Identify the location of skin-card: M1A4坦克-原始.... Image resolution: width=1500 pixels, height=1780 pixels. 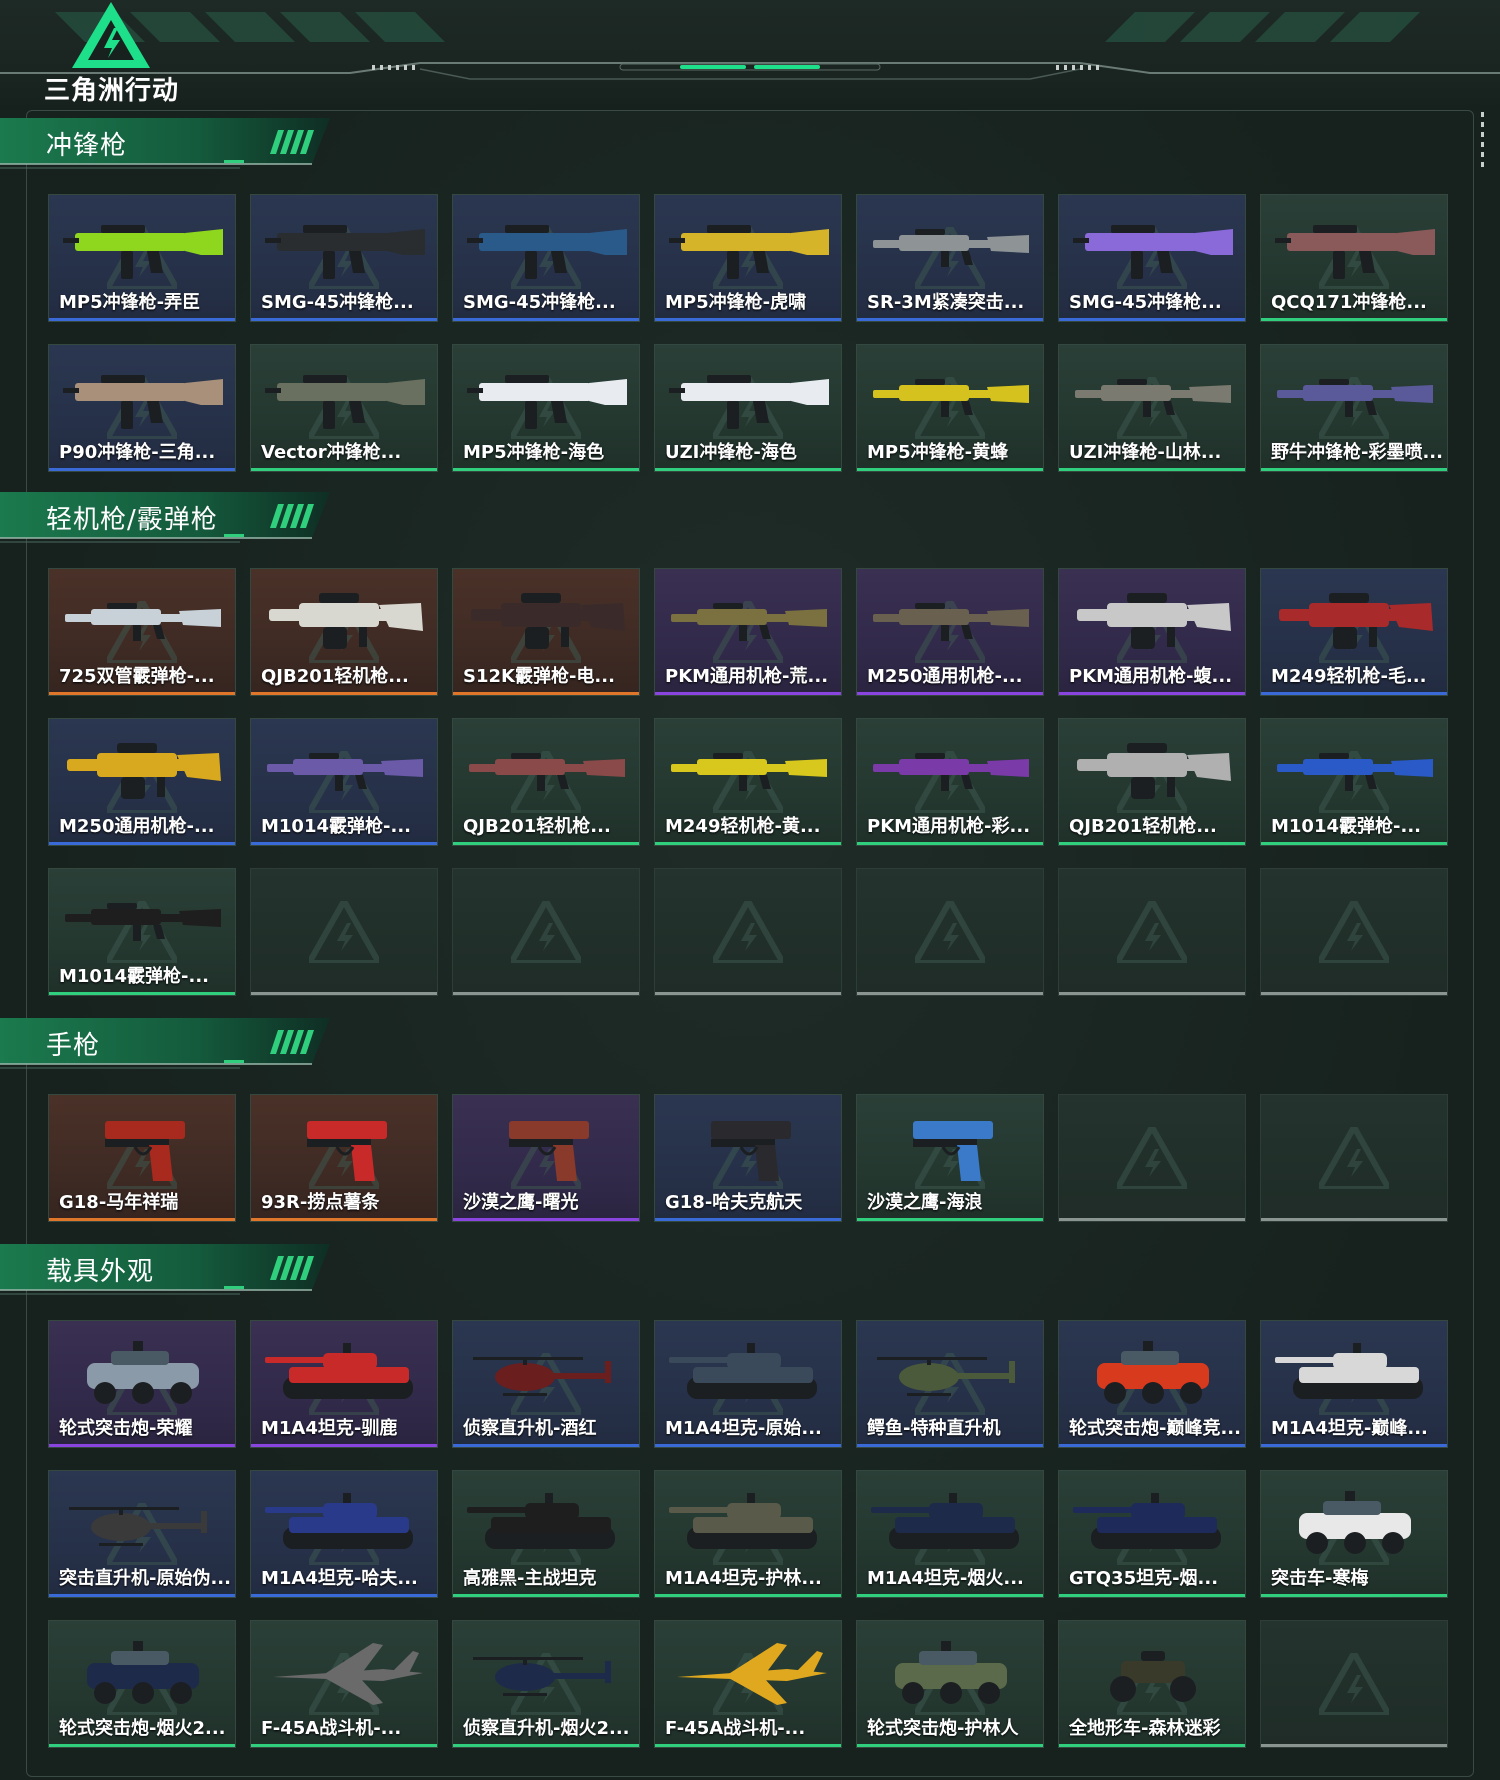
(748, 1384).